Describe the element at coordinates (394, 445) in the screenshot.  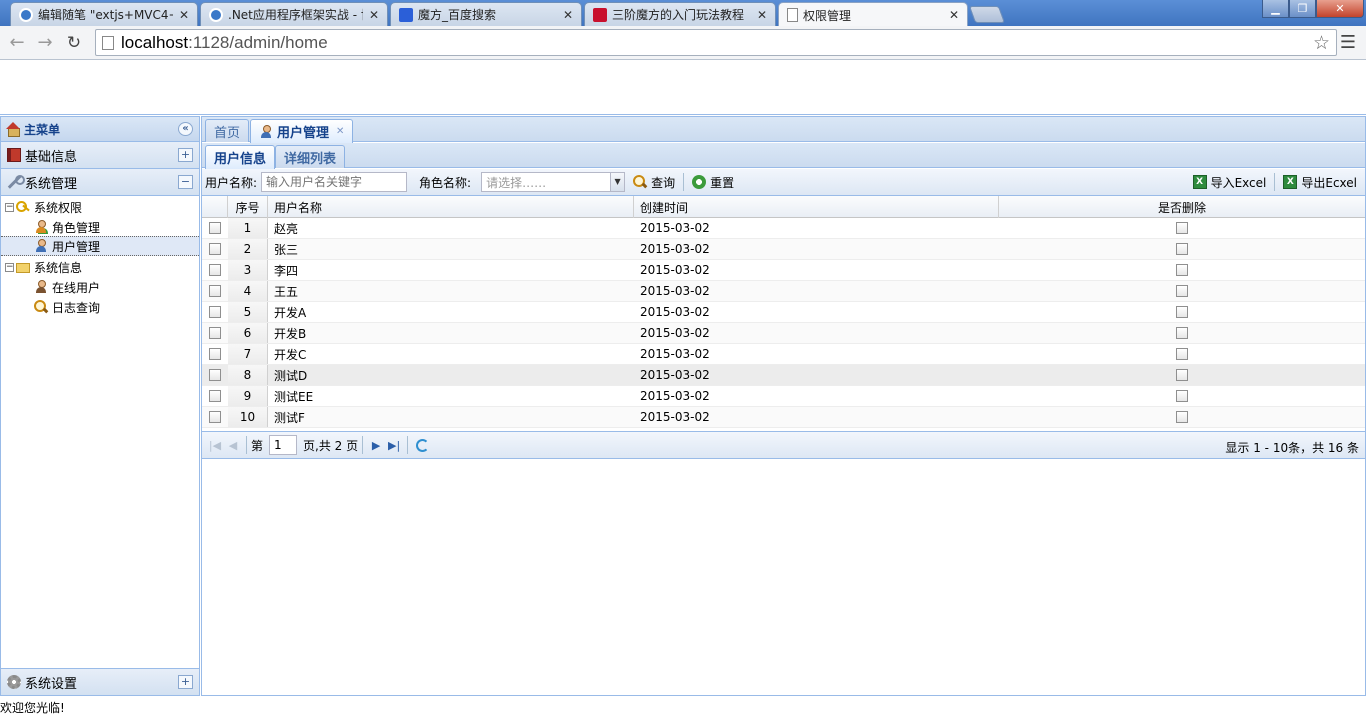
I see `last-page-icon: ▶|` at that location.